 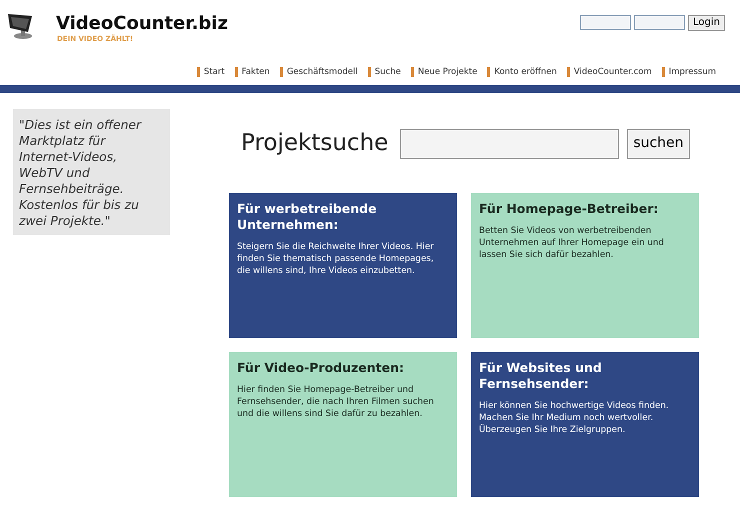 I want to click on username-field, so click(x=606, y=22).